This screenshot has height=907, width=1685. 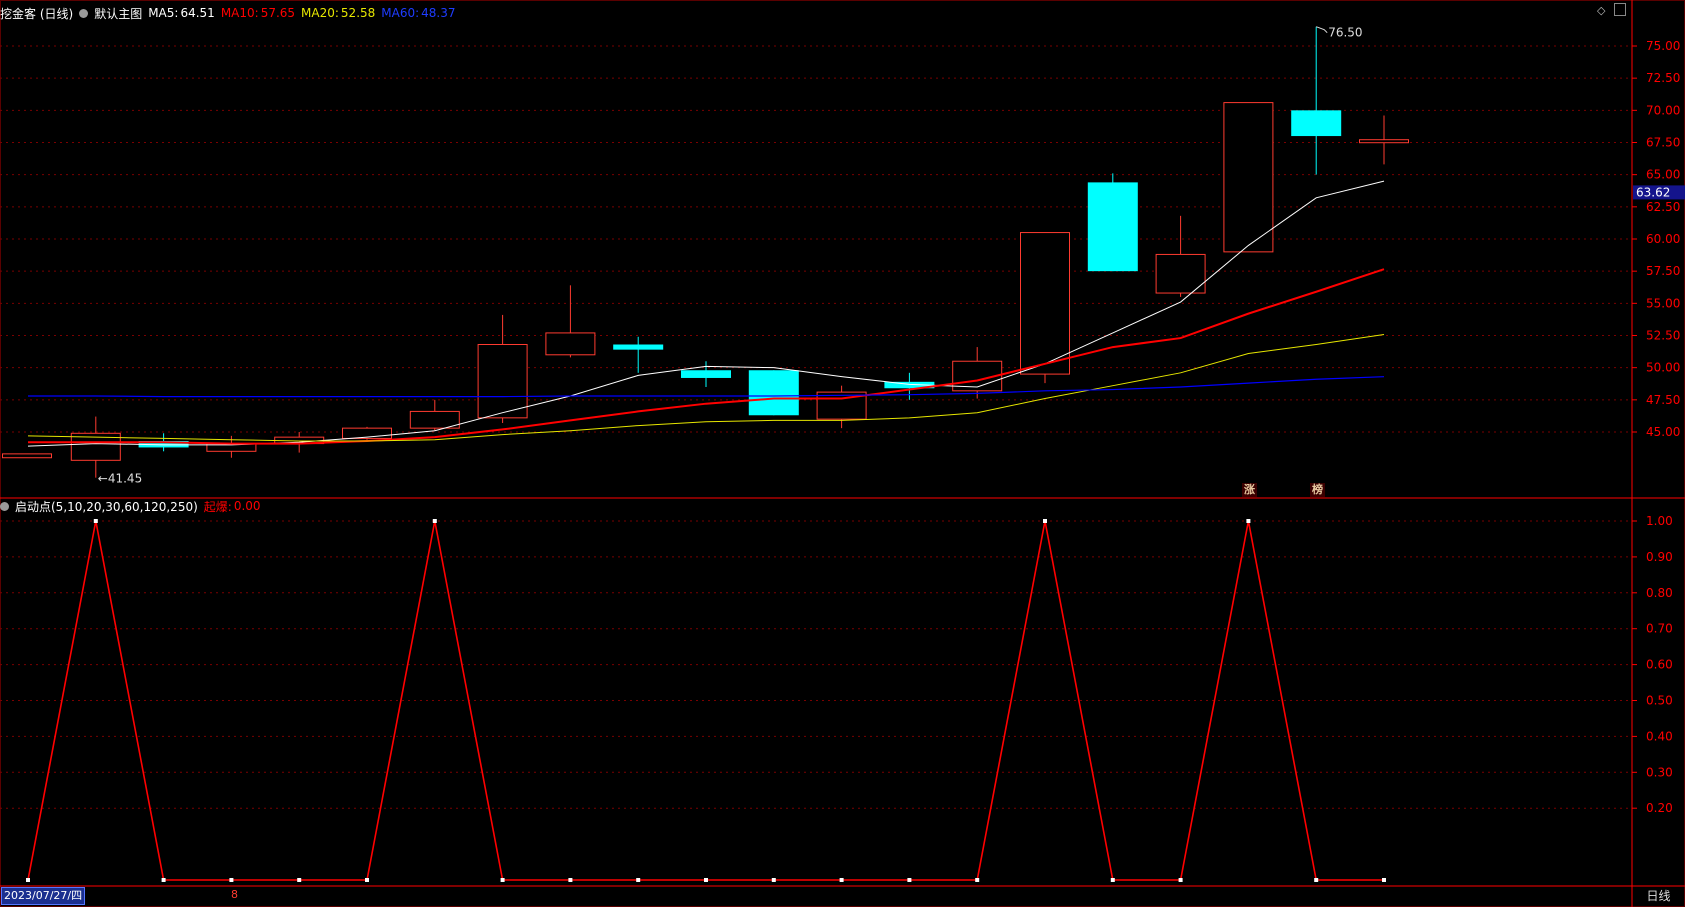 What do you see at coordinates (400, 13) in the screenshot?
I see `ma60-label: MA60:` at bounding box center [400, 13].